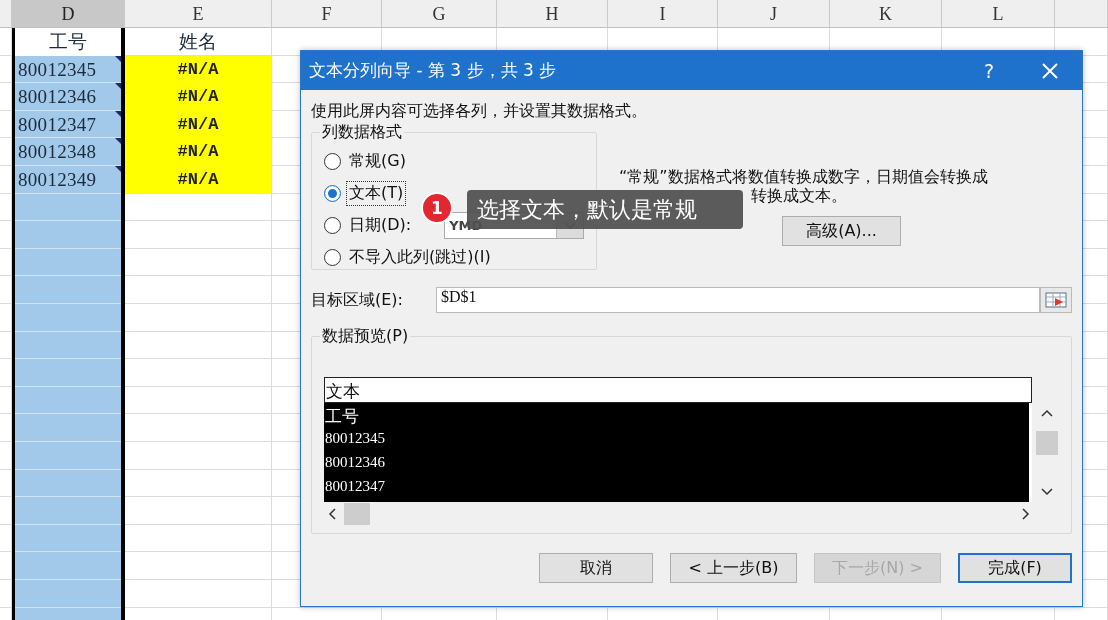  I want to click on scroll-up-icon, so click(1047, 413).